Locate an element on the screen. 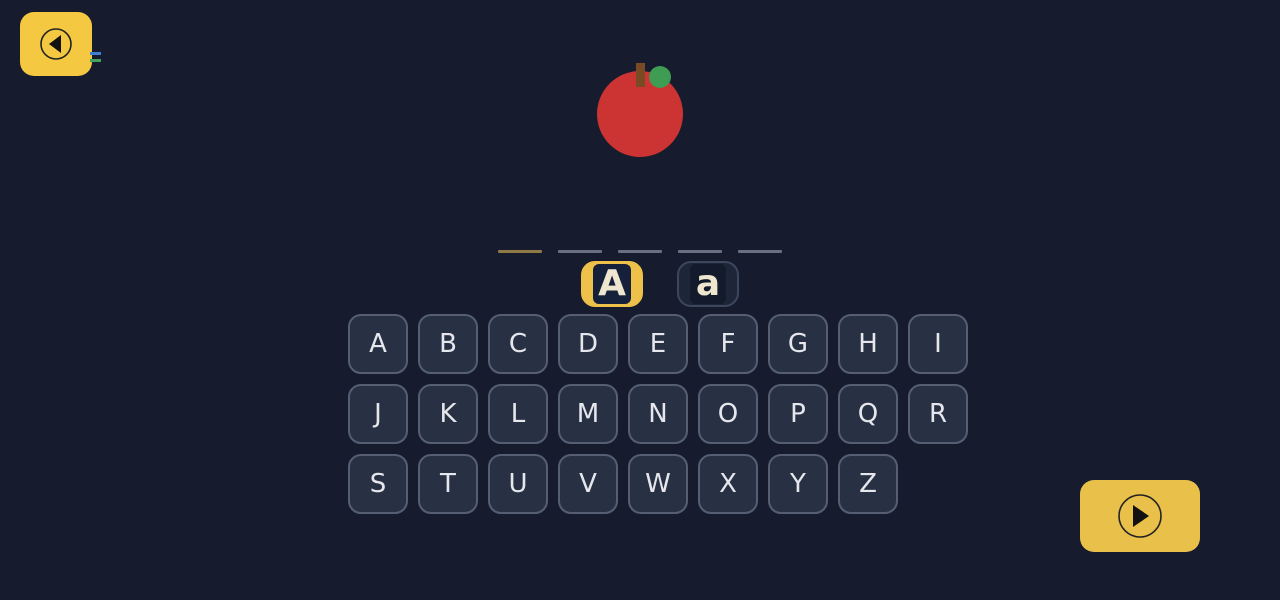  letter-key-q: Q is located at coordinates (868, 414).